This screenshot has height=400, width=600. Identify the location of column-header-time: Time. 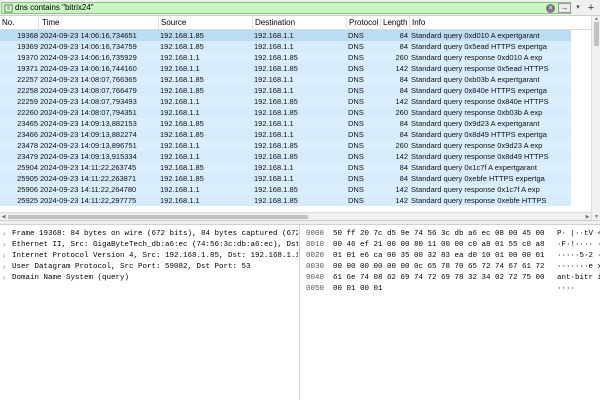
(100, 23).